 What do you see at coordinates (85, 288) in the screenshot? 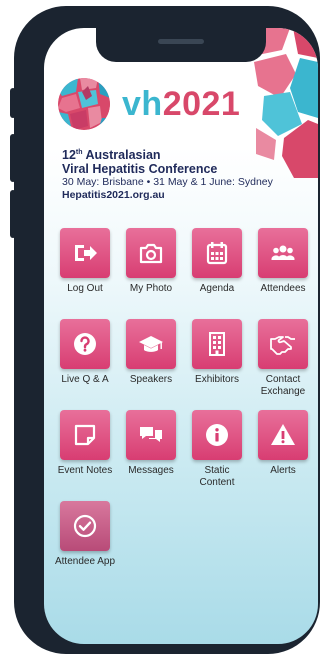
I see `menu-item-label: Log Out` at bounding box center [85, 288].